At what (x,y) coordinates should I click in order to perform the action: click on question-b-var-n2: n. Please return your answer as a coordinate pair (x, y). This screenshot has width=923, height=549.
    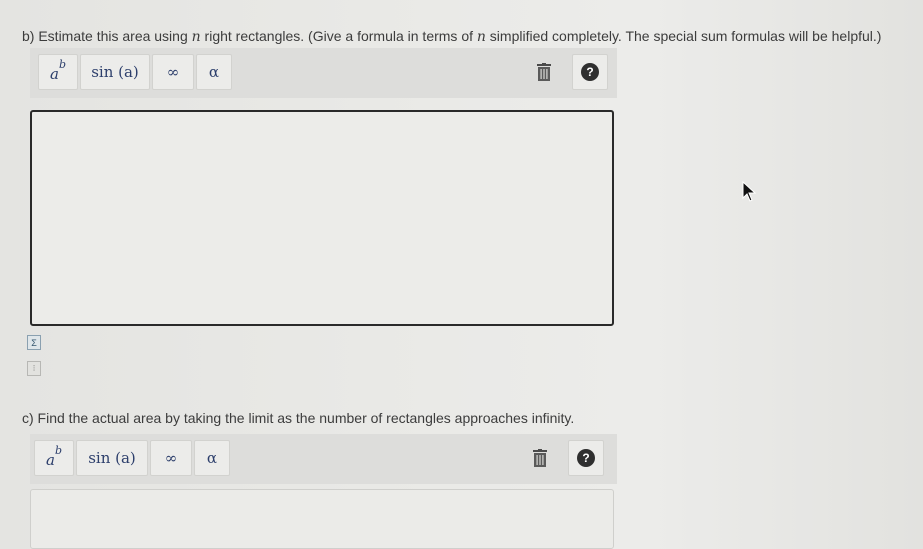
    Looking at the image, I should click on (481, 37).